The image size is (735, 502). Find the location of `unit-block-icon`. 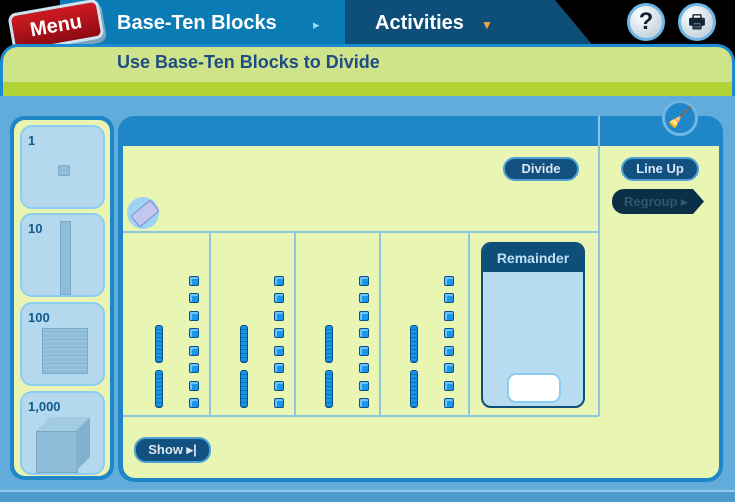

unit-block-icon is located at coordinates (64, 170).